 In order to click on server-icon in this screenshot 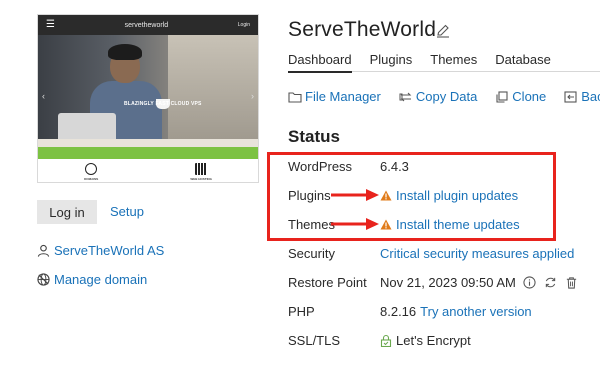, I will do `click(201, 168)`.